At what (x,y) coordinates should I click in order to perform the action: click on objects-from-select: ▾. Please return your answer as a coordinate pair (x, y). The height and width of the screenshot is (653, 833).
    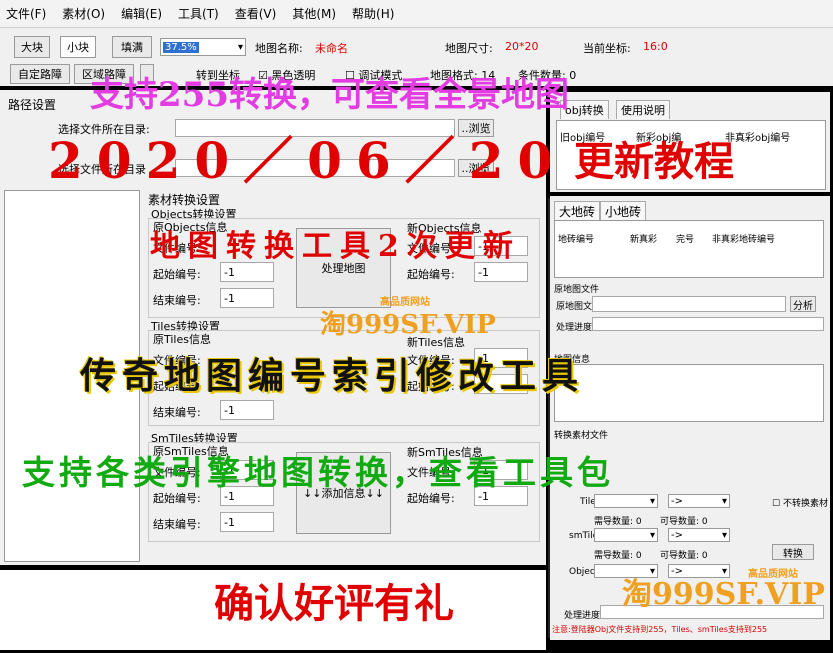
    Looking at the image, I should click on (626, 571).